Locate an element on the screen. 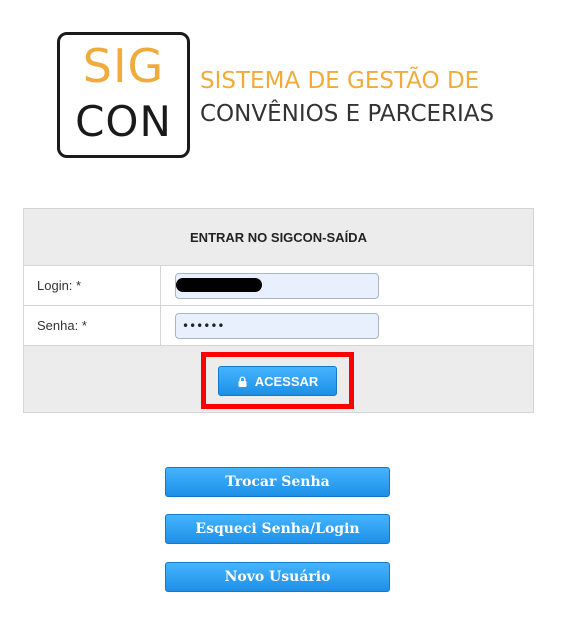  login-label: Login: * is located at coordinates (92, 285).